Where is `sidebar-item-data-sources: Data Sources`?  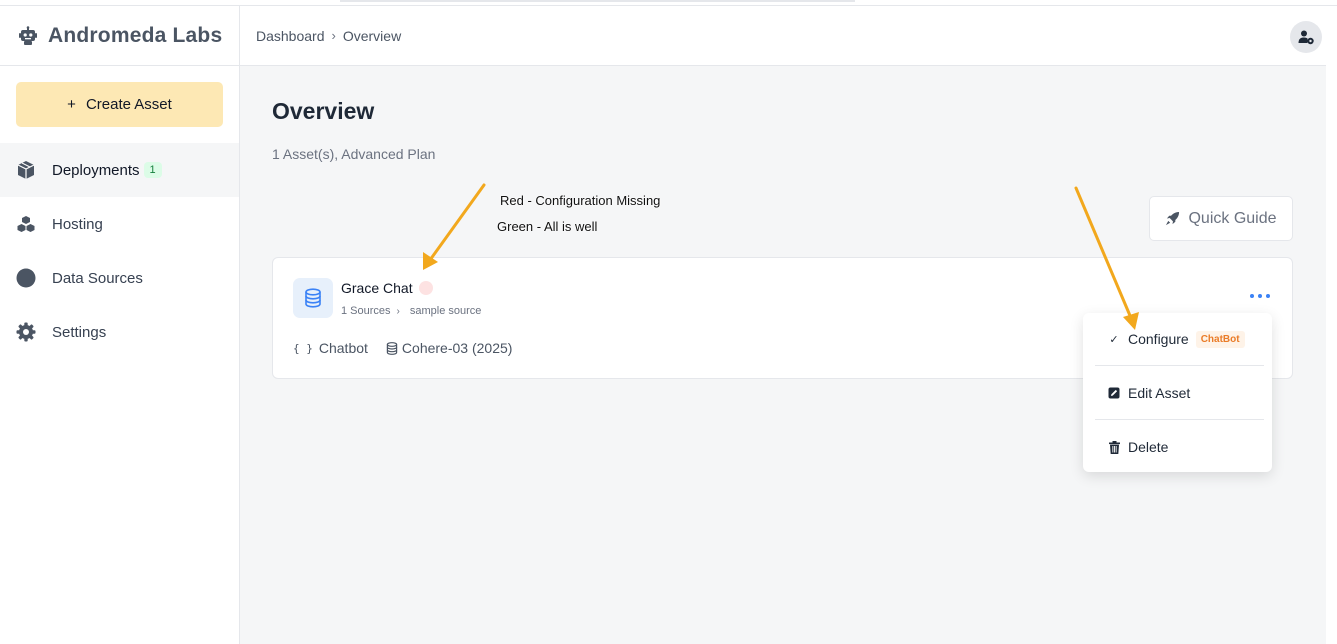 sidebar-item-data-sources: Data Sources is located at coordinates (119, 278).